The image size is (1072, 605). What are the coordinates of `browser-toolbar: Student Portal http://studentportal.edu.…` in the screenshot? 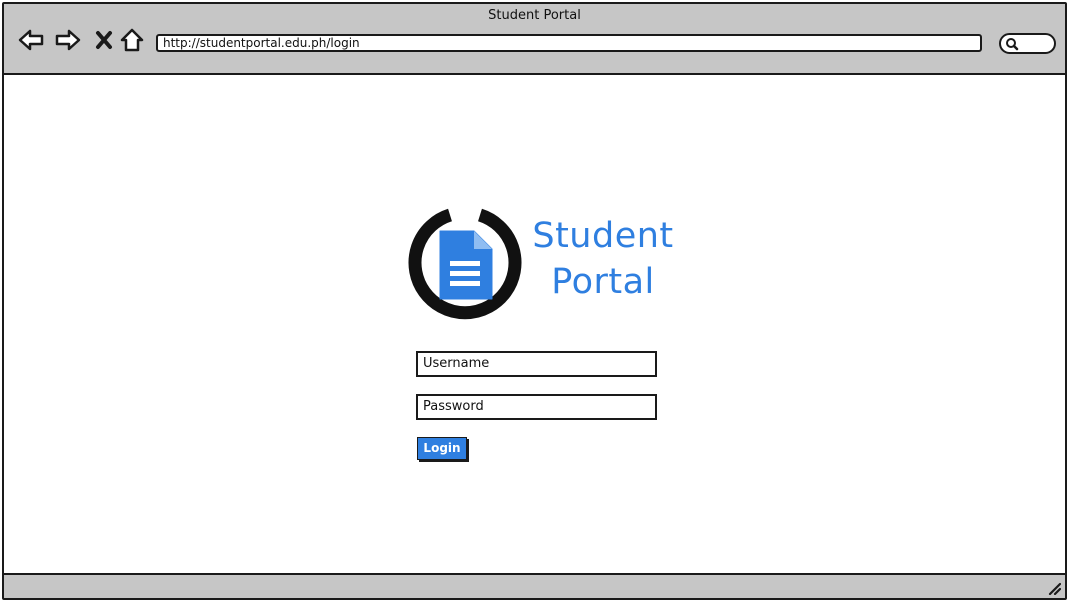 It's located at (534, 39).